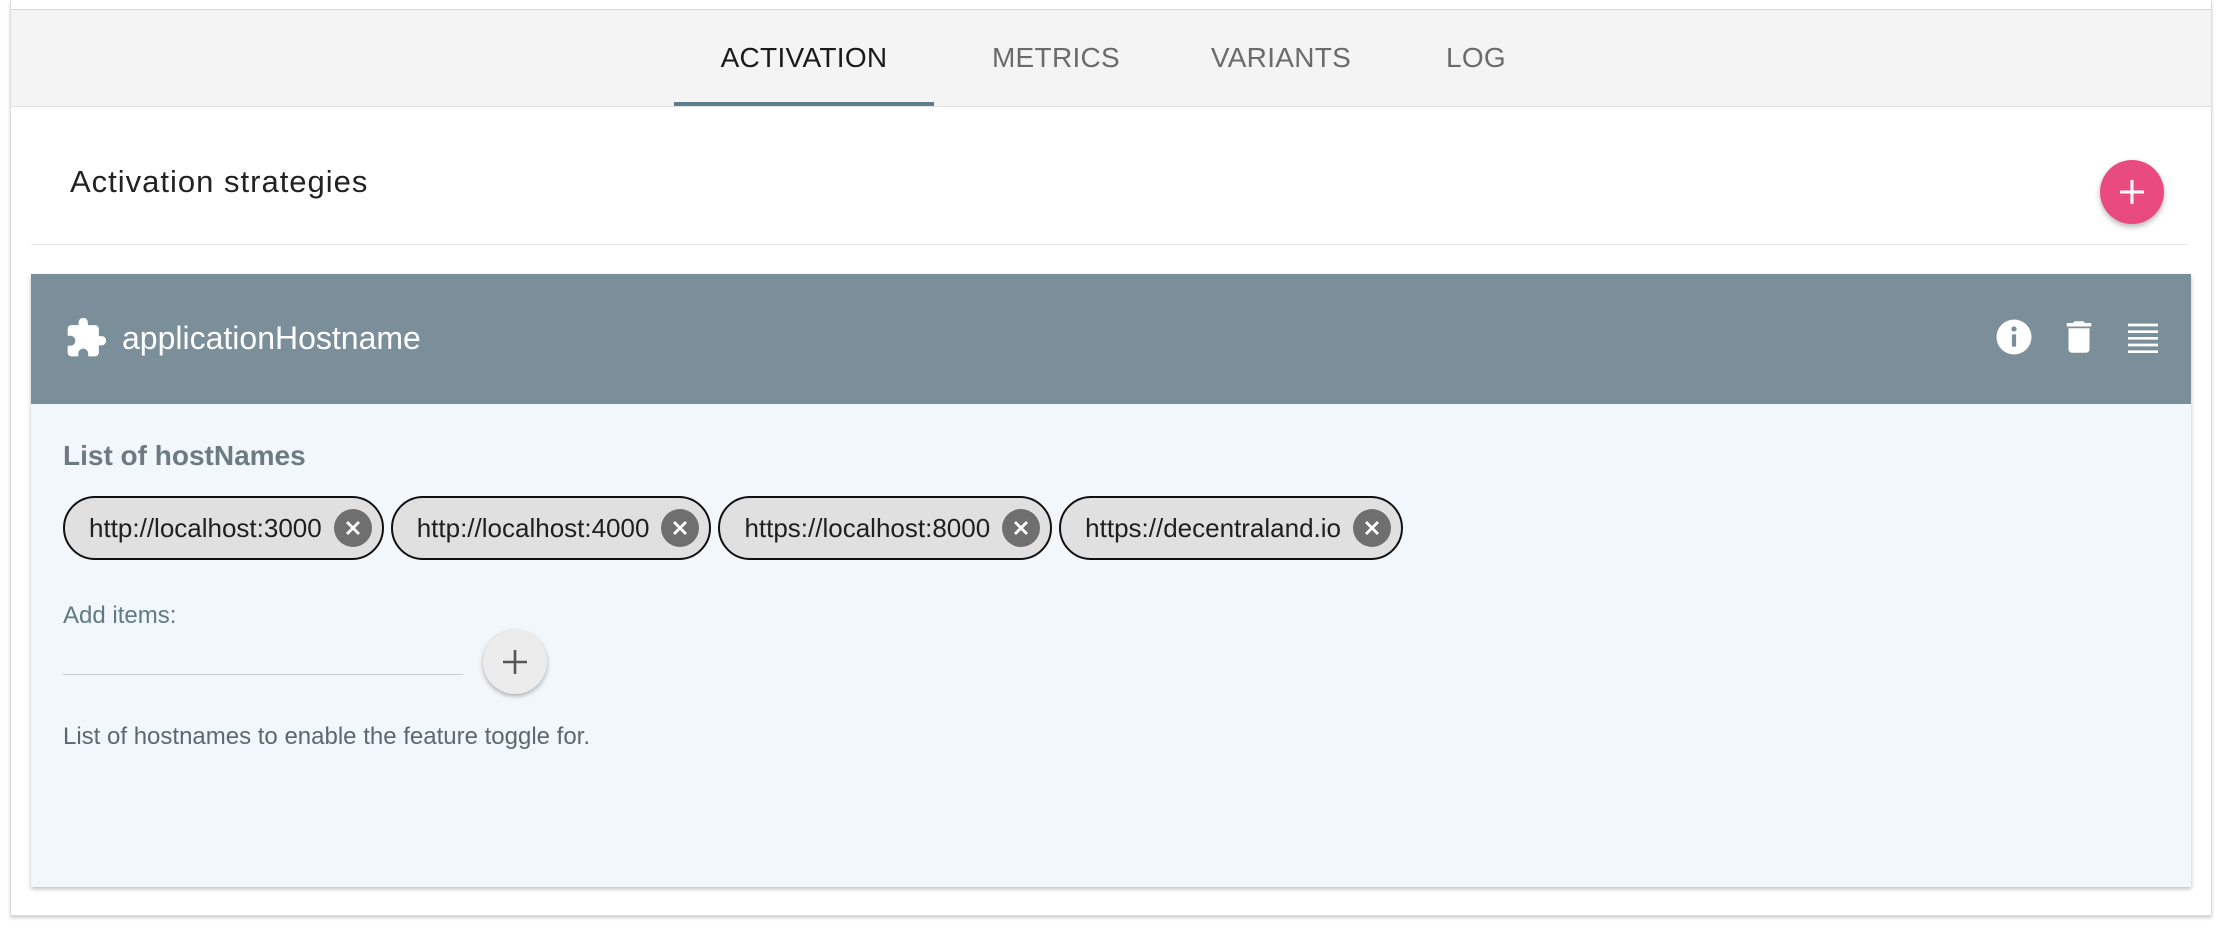 Image resolution: width=2222 pixels, height=928 pixels. Describe the element at coordinates (120, 615) in the screenshot. I see `add-items-label: Add items:` at that location.